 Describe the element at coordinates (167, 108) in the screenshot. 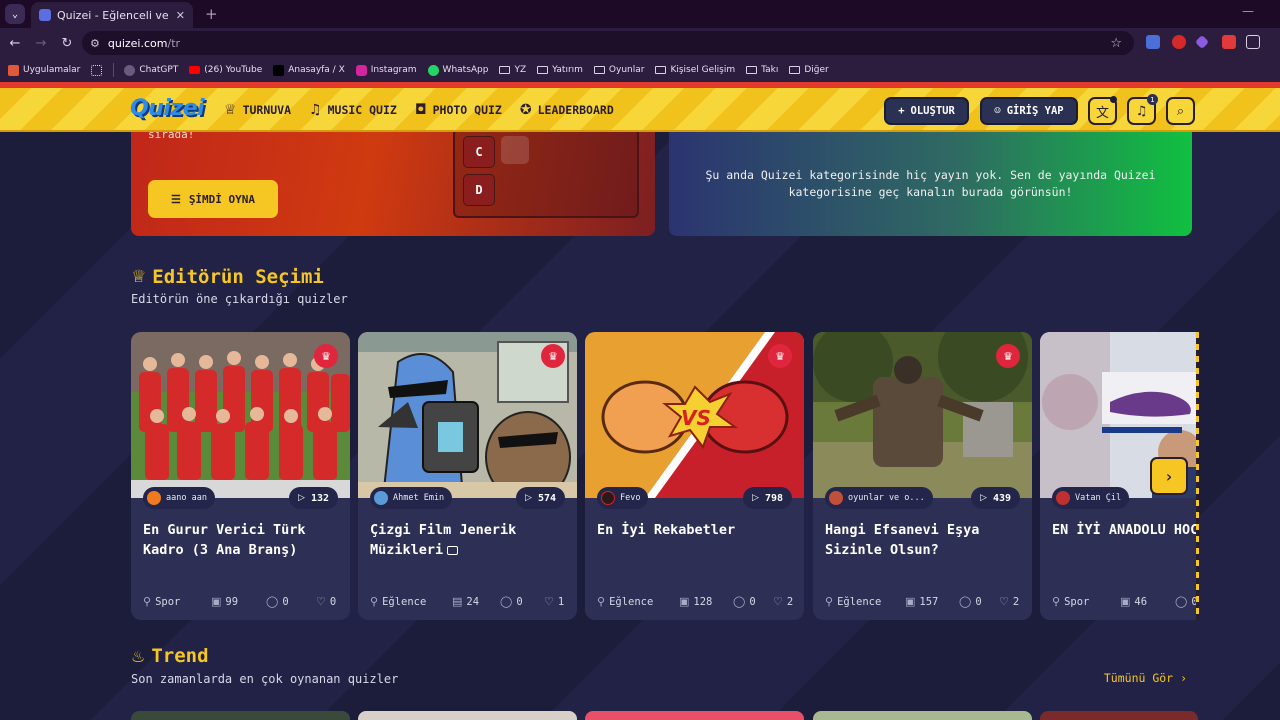

I see `site-logo: Quizei` at that location.